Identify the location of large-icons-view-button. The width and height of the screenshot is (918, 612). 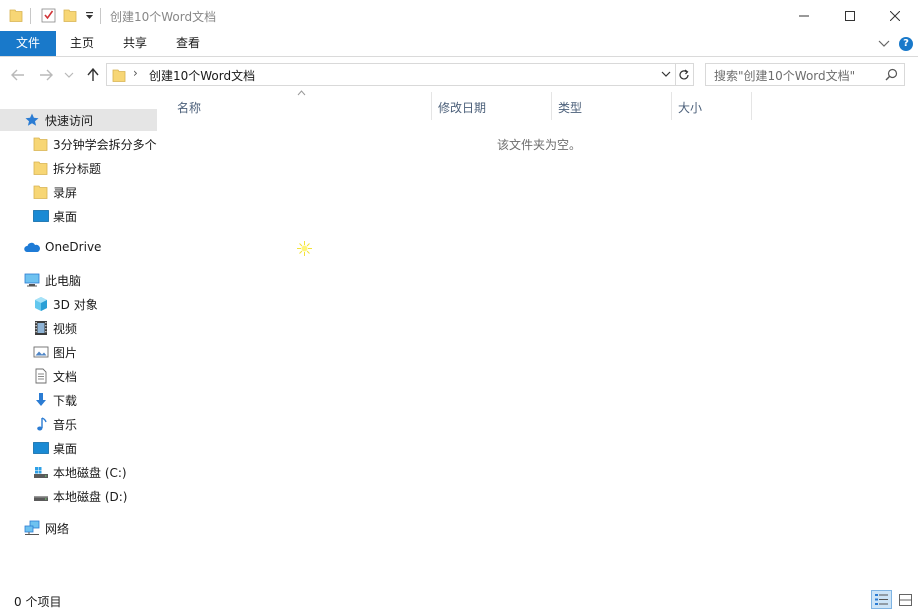
(905, 599).